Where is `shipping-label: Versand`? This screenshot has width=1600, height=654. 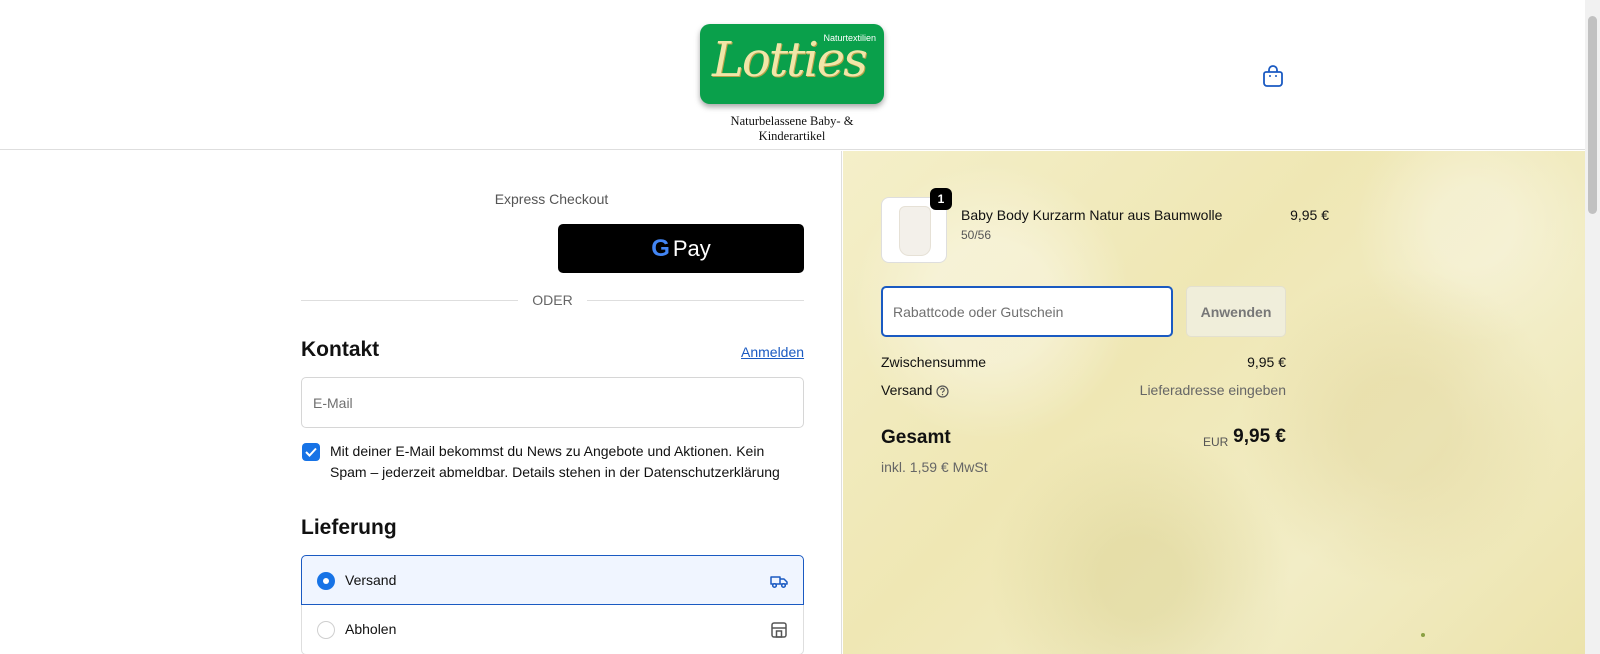
shipping-label: Versand is located at coordinates (907, 390).